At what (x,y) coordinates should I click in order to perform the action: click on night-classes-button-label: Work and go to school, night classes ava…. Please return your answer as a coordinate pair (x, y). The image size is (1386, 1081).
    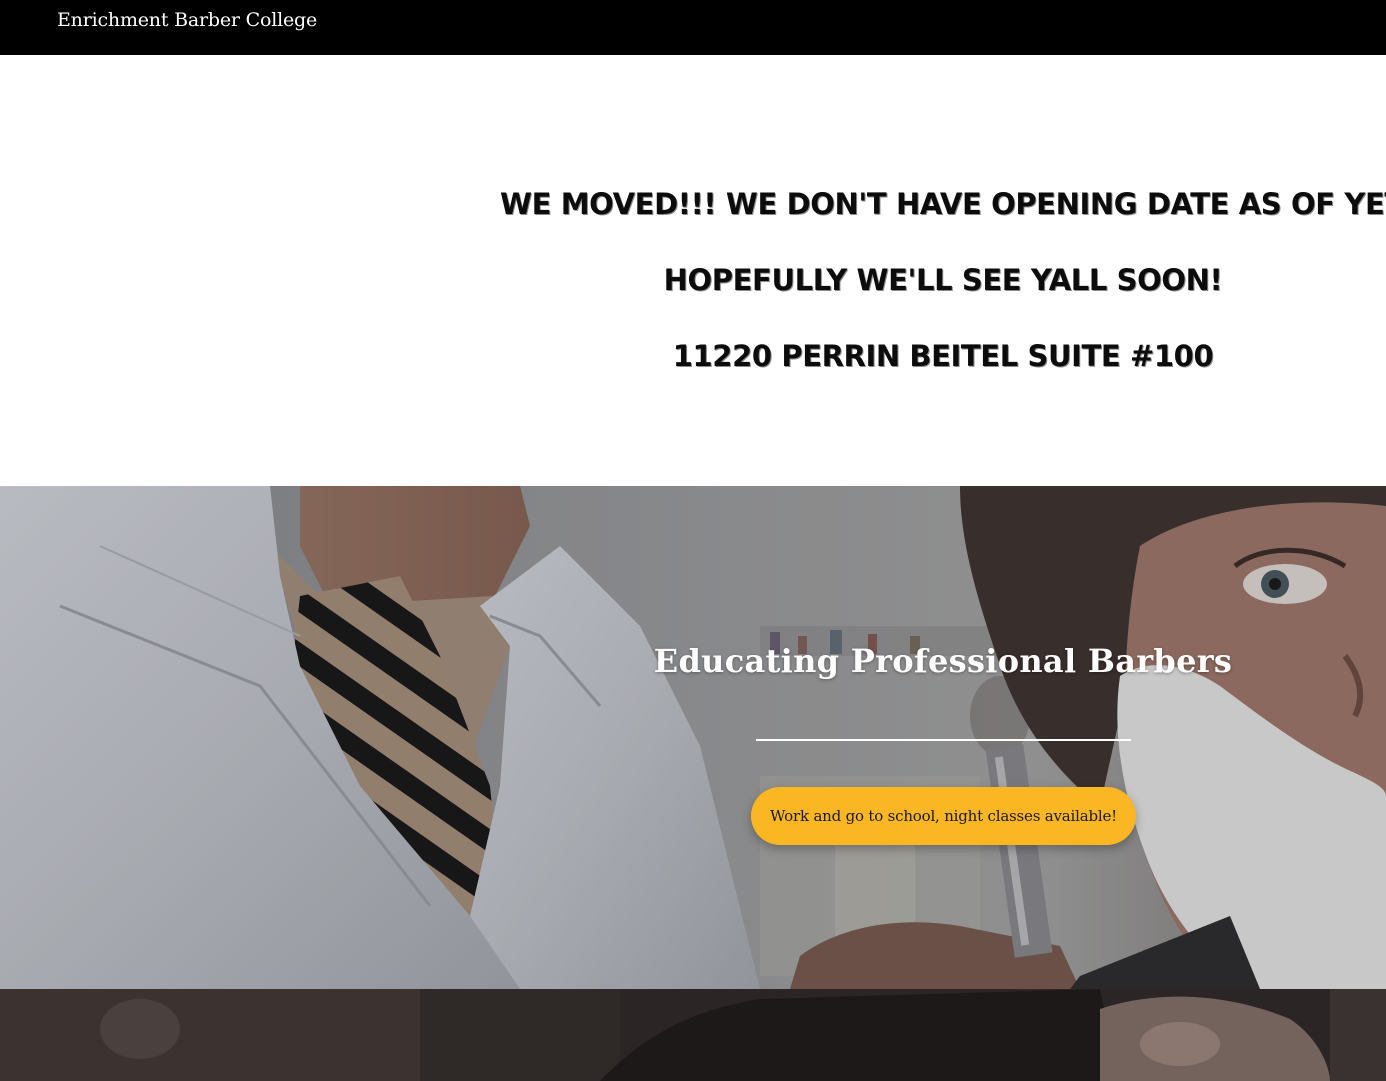
    Looking at the image, I should click on (943, 816).